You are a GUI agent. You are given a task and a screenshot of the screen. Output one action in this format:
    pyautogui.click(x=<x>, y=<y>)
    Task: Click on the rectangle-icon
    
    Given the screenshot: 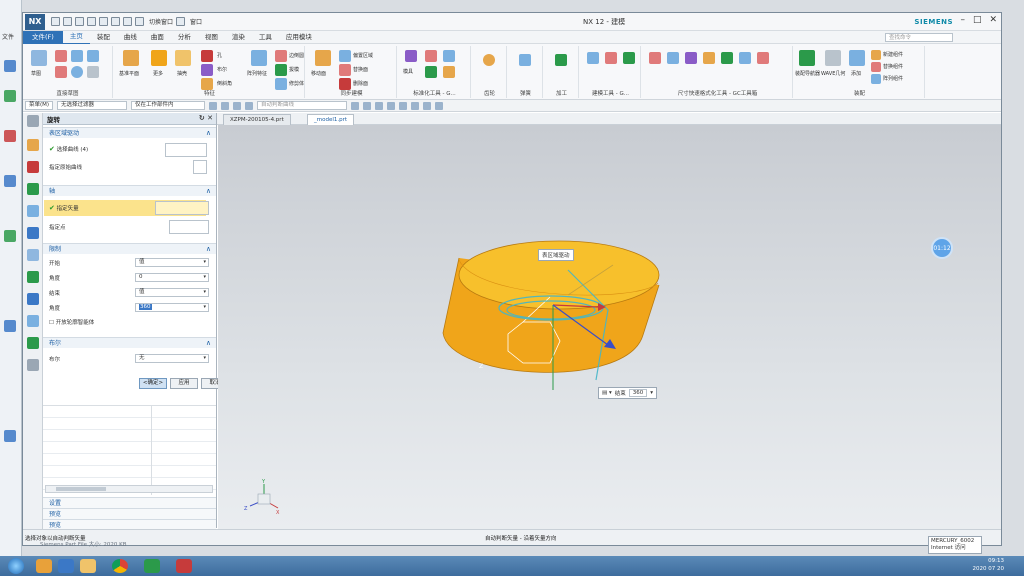 What is the action you would take?
    pyautogui.click(x=77, y=56)
    